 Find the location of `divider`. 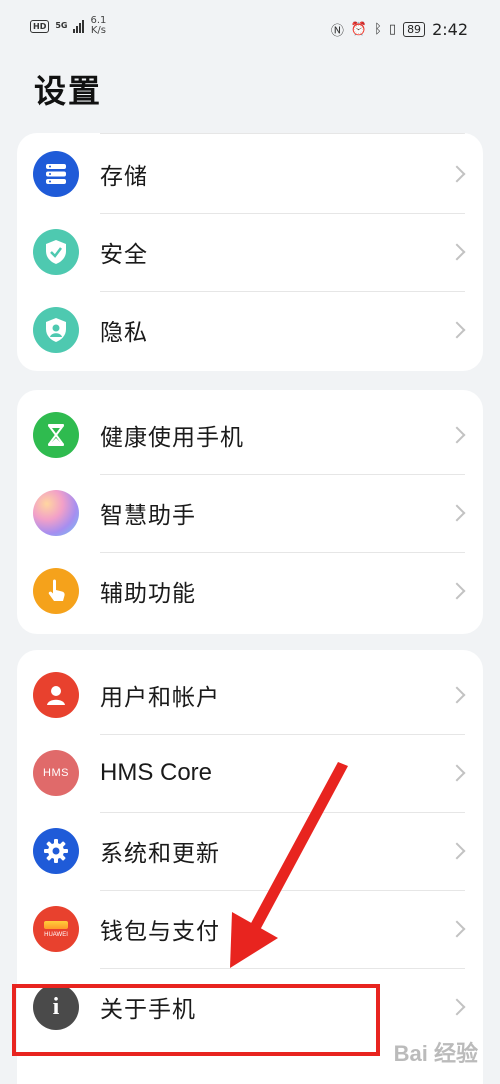

divider is located at coordinates (282, 133).